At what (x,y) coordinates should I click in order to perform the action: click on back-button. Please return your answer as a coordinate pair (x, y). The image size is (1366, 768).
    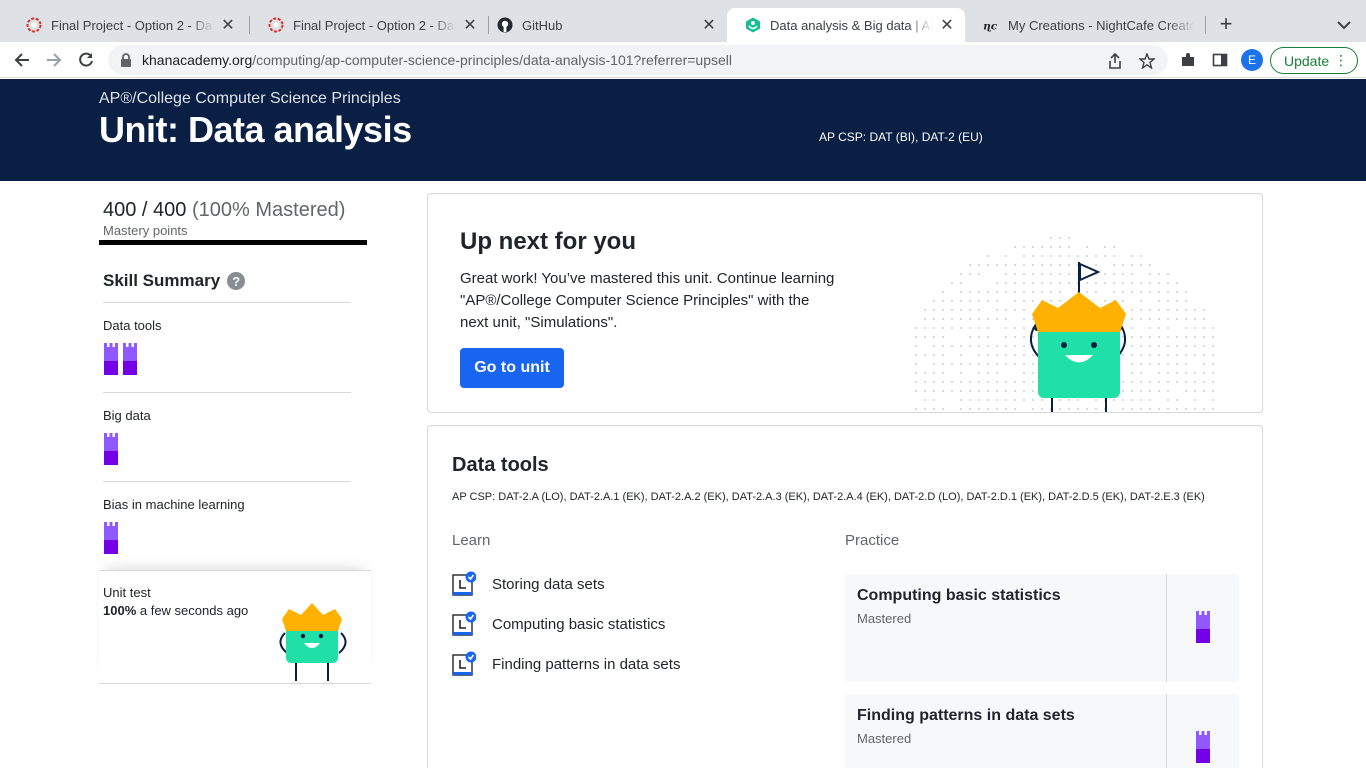
    Looking at the image, I should click on (22, 60).